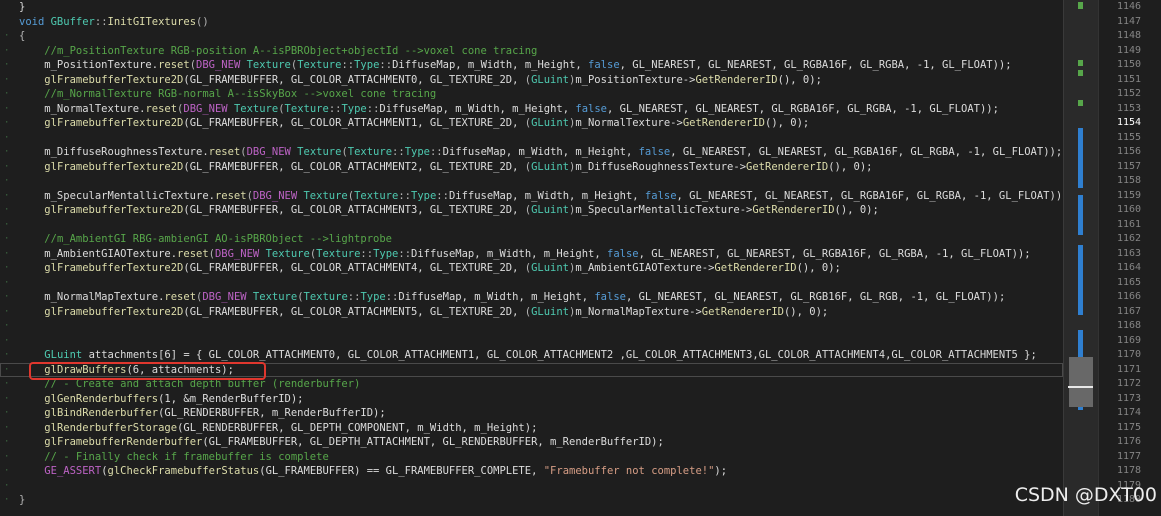 The height and width of the screenshot is (516, 1161). Describe the element at coordinates (1129, 282) in the screenshot. I see `line-number: 1165` at that location.